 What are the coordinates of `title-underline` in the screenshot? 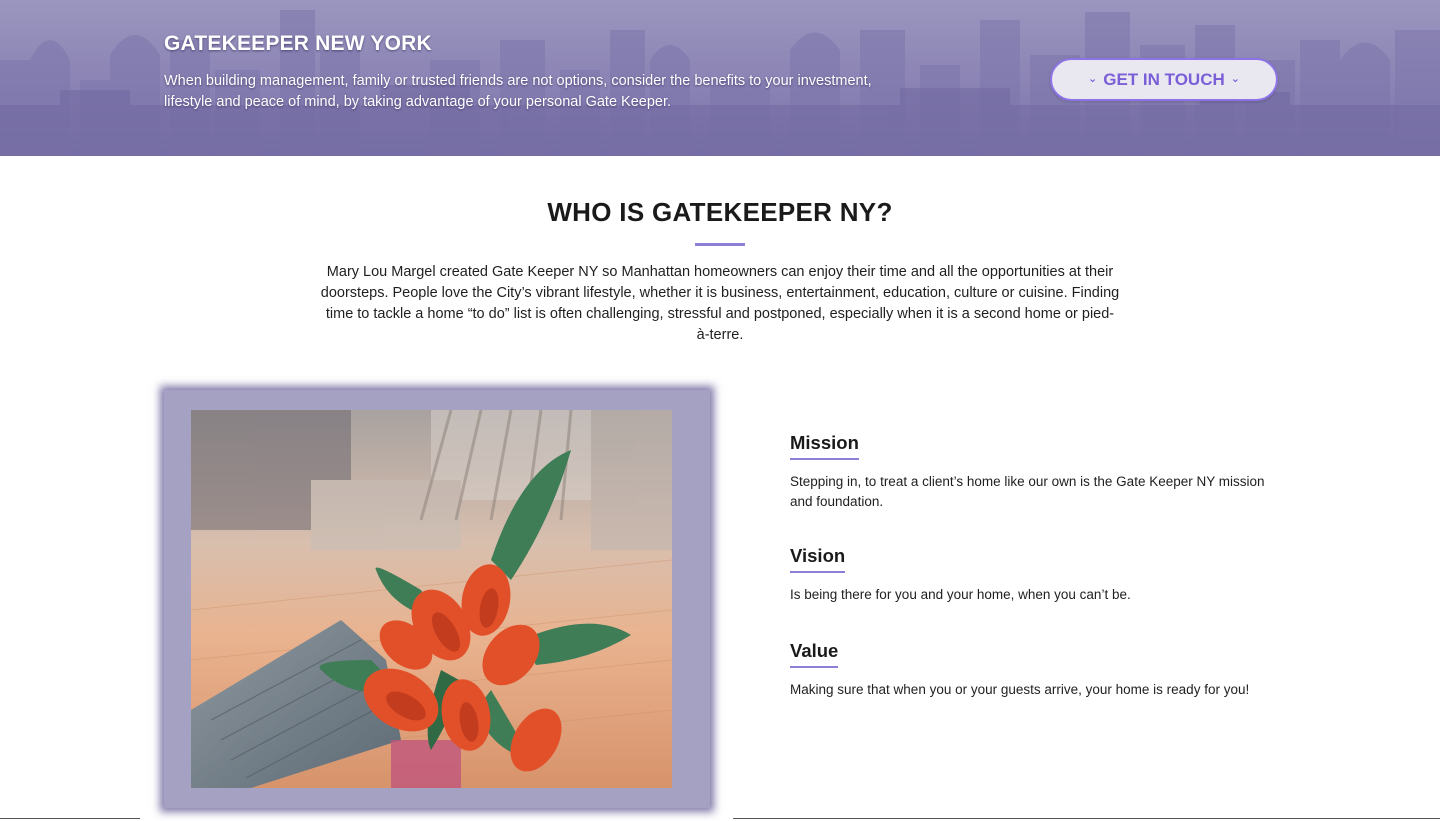 It's located at (720, 244).